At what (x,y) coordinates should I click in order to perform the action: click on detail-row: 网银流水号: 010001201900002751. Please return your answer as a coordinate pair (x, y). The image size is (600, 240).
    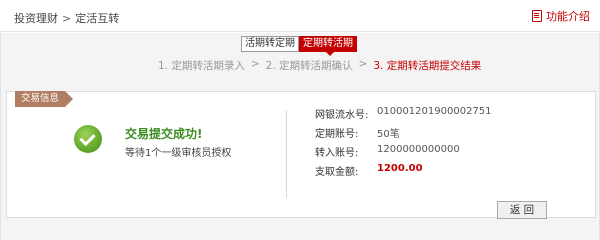
    Looking at the image, I should click on (403, 115).